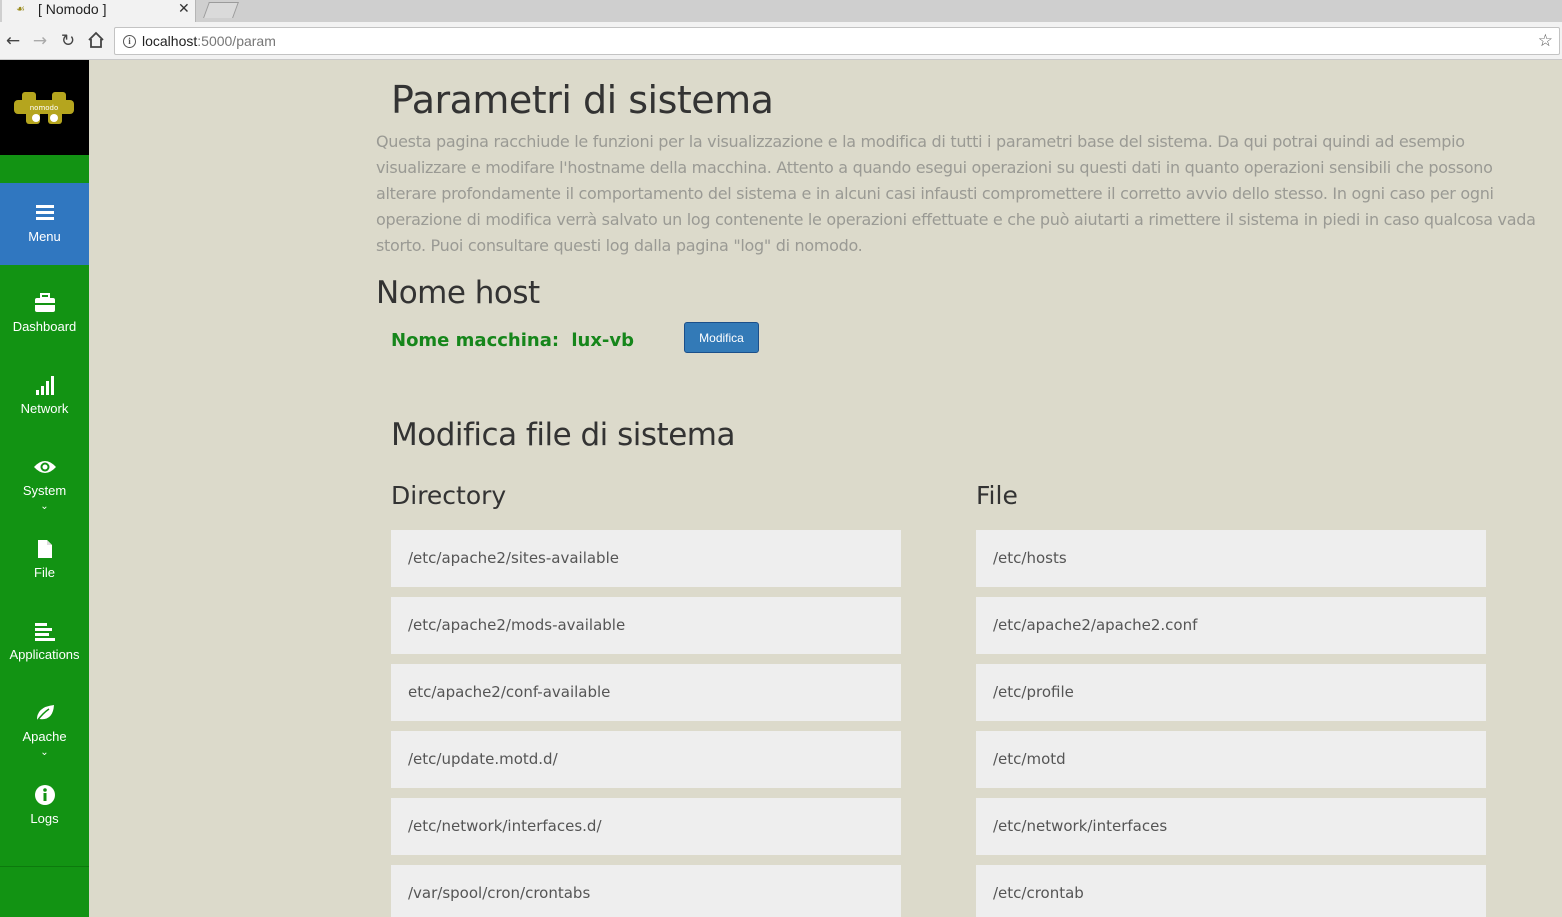 This screenshot has width=1562, height=917. What do you see at coordinates (449, 495) in the screenshot?
I see `directory-column-title: Directory` at bounding box center [449, 495].